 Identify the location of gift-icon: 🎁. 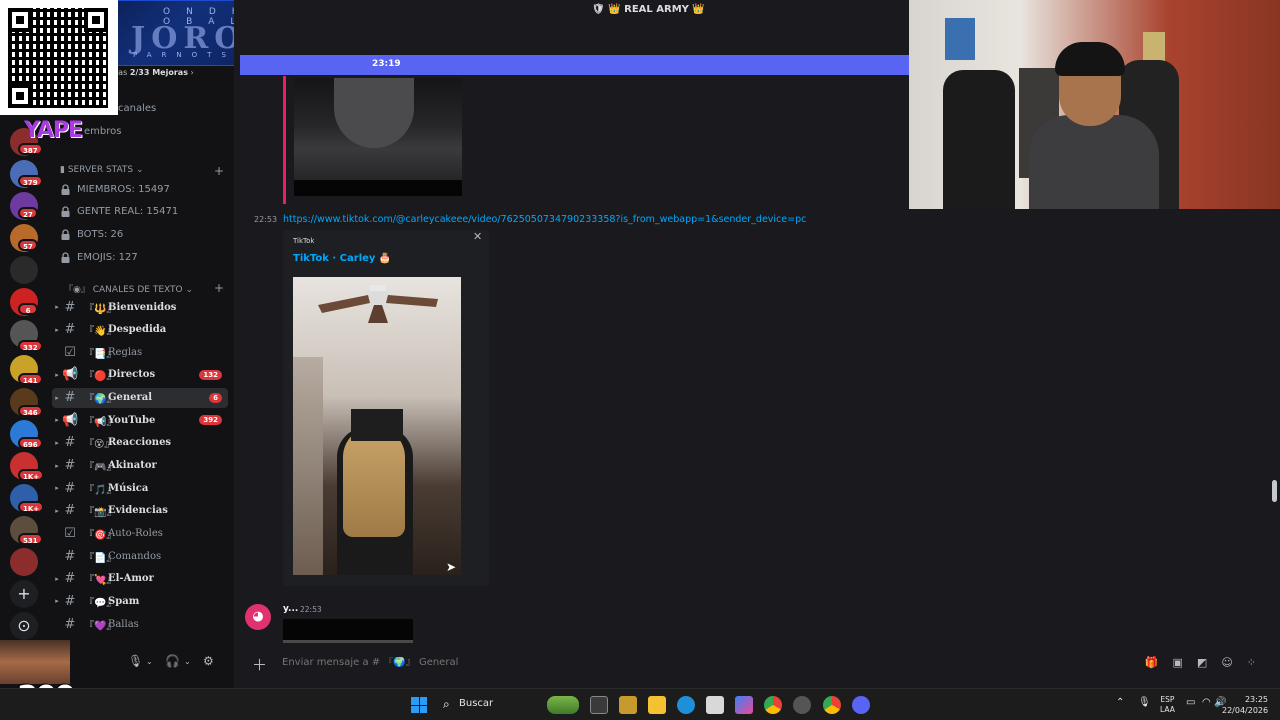
(1152, 662).